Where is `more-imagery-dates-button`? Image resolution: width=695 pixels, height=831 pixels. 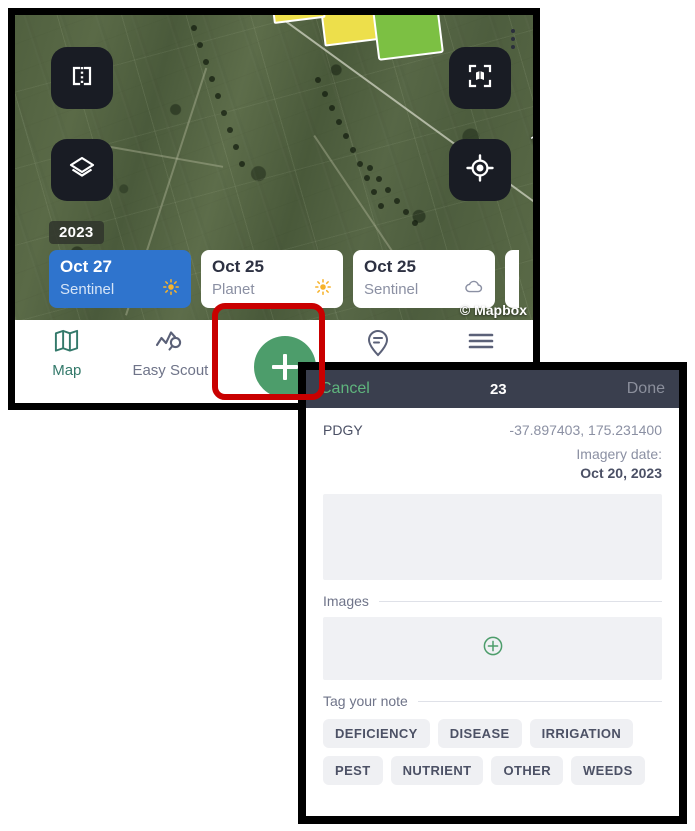
more-imagery-dates-button is located at coordinates (513, 39).